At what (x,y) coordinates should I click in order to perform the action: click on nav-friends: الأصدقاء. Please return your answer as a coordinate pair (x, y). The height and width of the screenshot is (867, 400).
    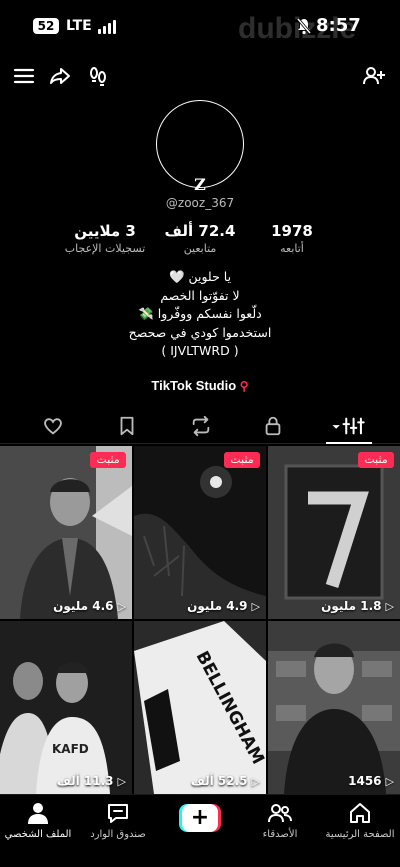
    Looking at the image, I should click on (280, 820).